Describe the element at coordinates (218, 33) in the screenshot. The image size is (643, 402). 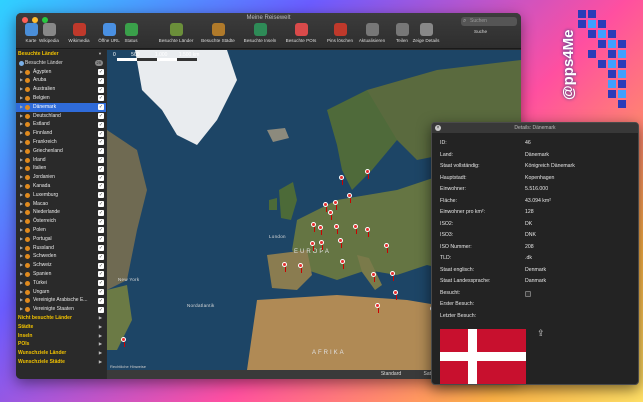
I see `toolbar-button-6: Besuchte Städte` at that location.